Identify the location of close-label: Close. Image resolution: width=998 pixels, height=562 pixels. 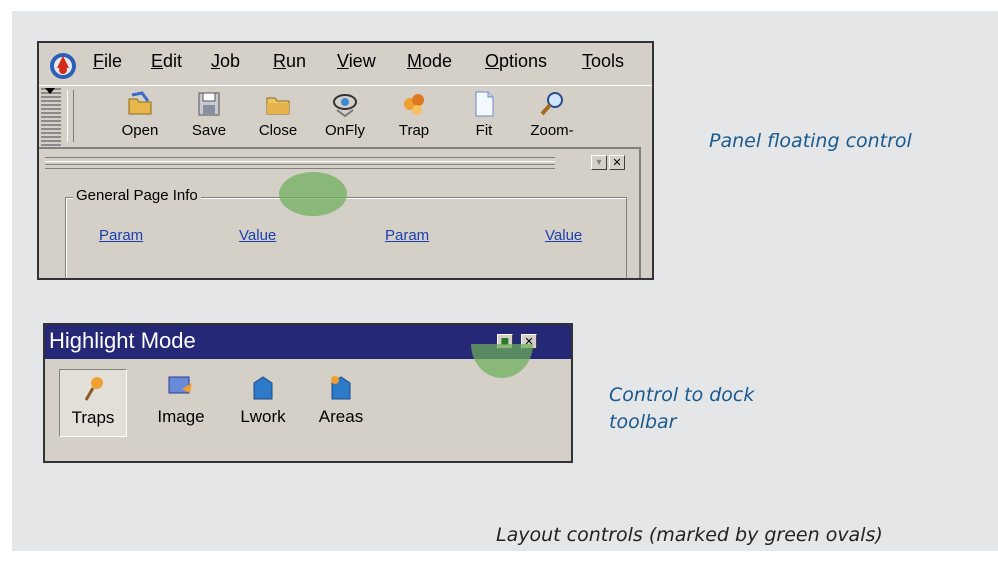
(278, 130).